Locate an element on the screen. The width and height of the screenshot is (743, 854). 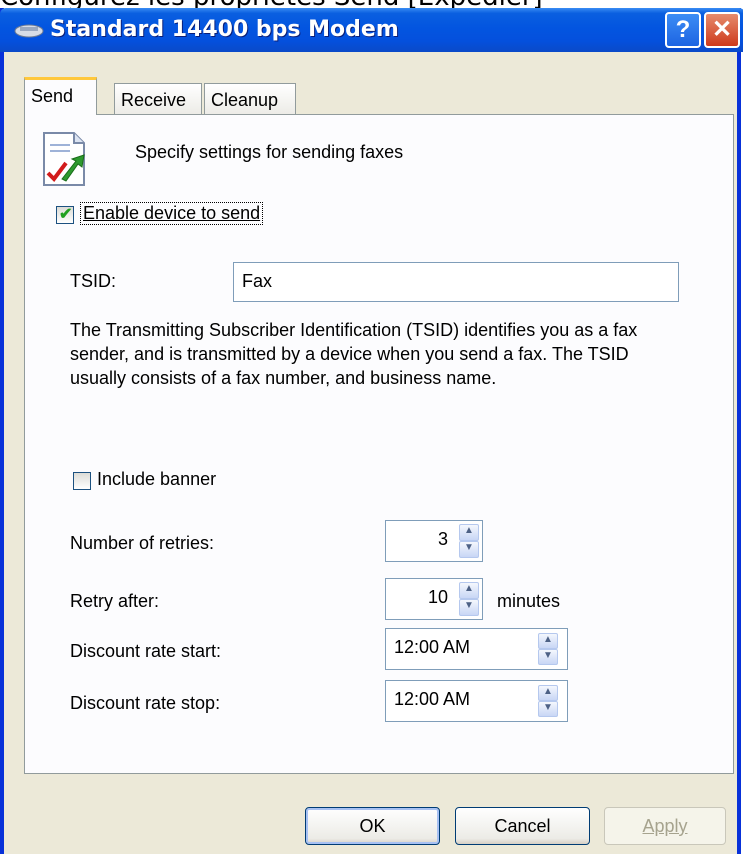
enable-send-checkbox: ✔ is located at coordinates (65, 215).